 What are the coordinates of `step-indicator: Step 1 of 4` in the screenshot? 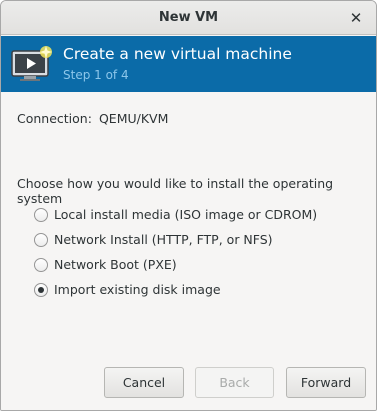 It's located at (96, 75).